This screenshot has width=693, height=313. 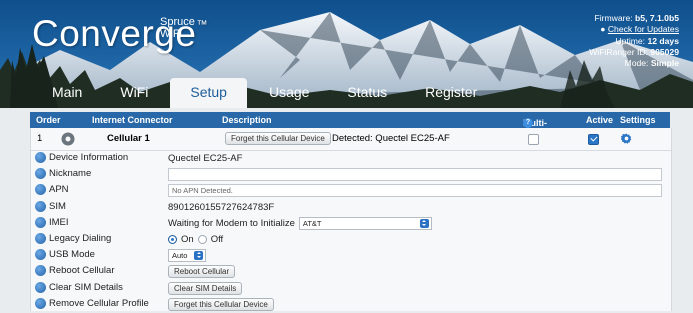 What do you see at coordinates (365, 223) in the screenshot?
I see `carrier-select: AT&T` at bounding box center [365, 223].